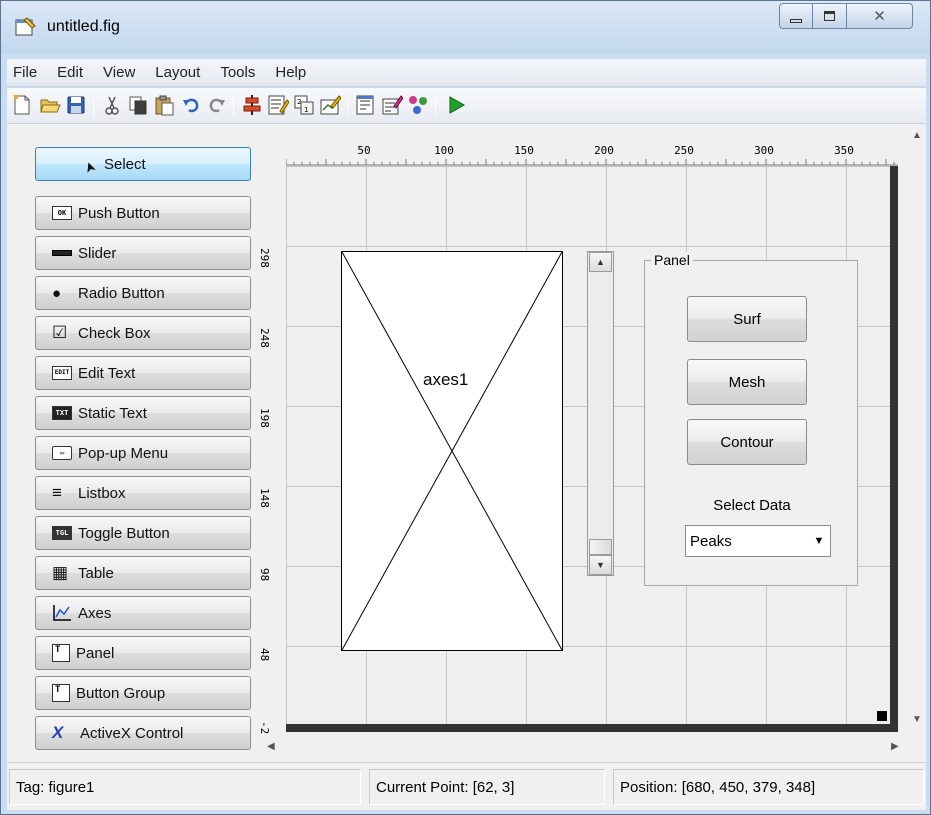 The height and width of the screenshot is (815, 931). Describe the element at coordinates (60, 332) in the screenshot. I see `check-box-icon: ☑` at that location.